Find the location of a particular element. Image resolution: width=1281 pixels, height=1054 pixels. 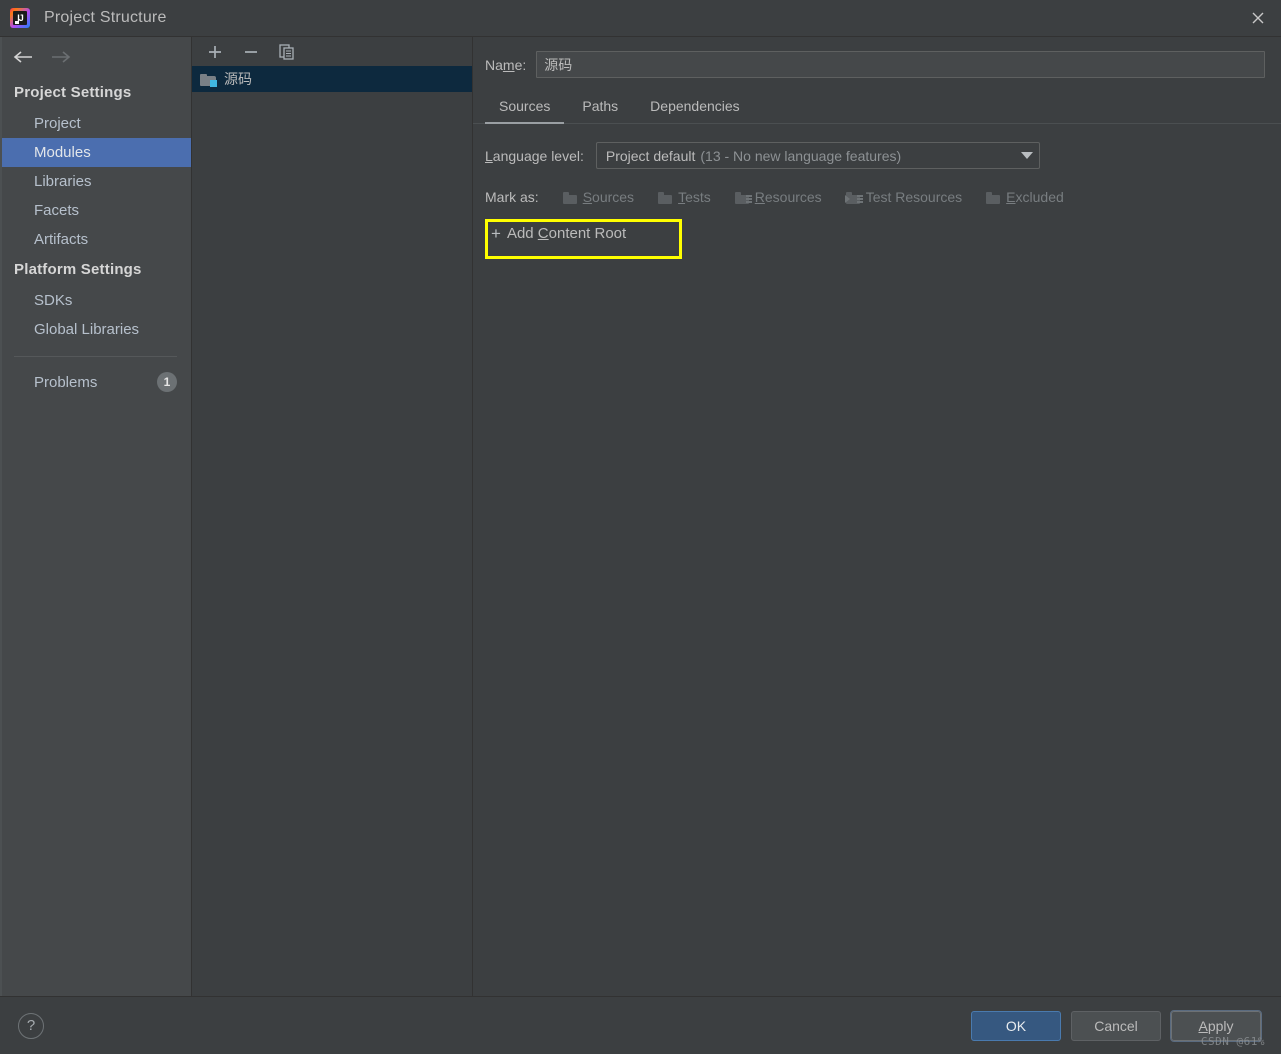

cancel-button: Cancel is located at coordinates (1116, 1025).